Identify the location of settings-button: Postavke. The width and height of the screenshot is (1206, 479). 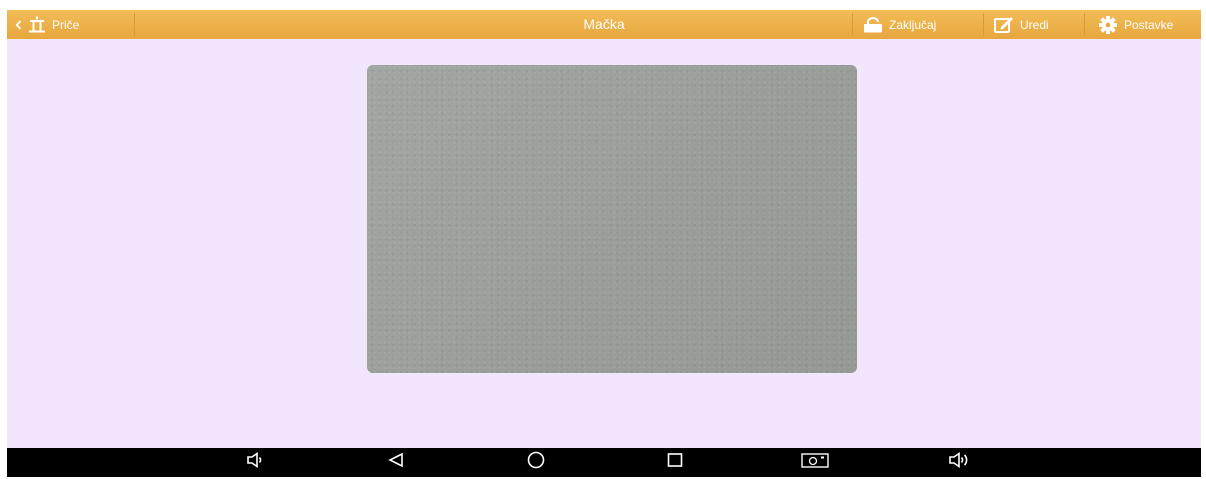
(1135, 24).